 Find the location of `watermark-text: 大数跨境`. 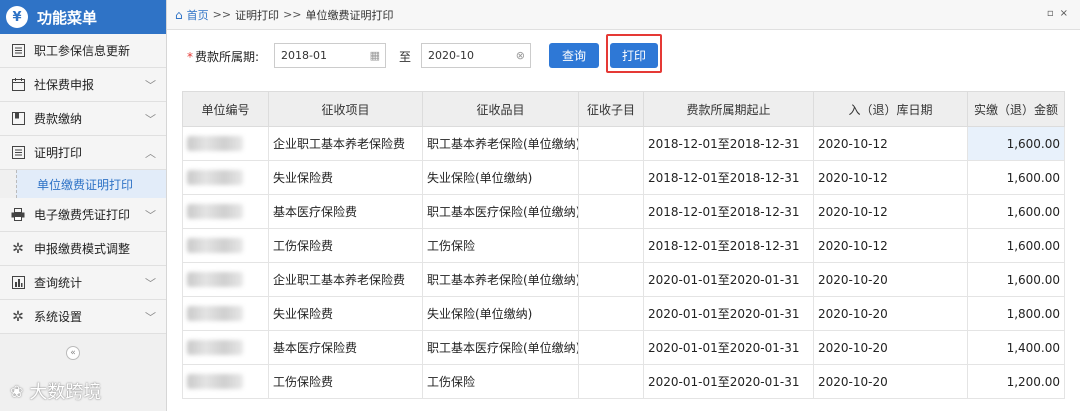

watermark-text: 大数跨境 is located at coordinates (65, 392).